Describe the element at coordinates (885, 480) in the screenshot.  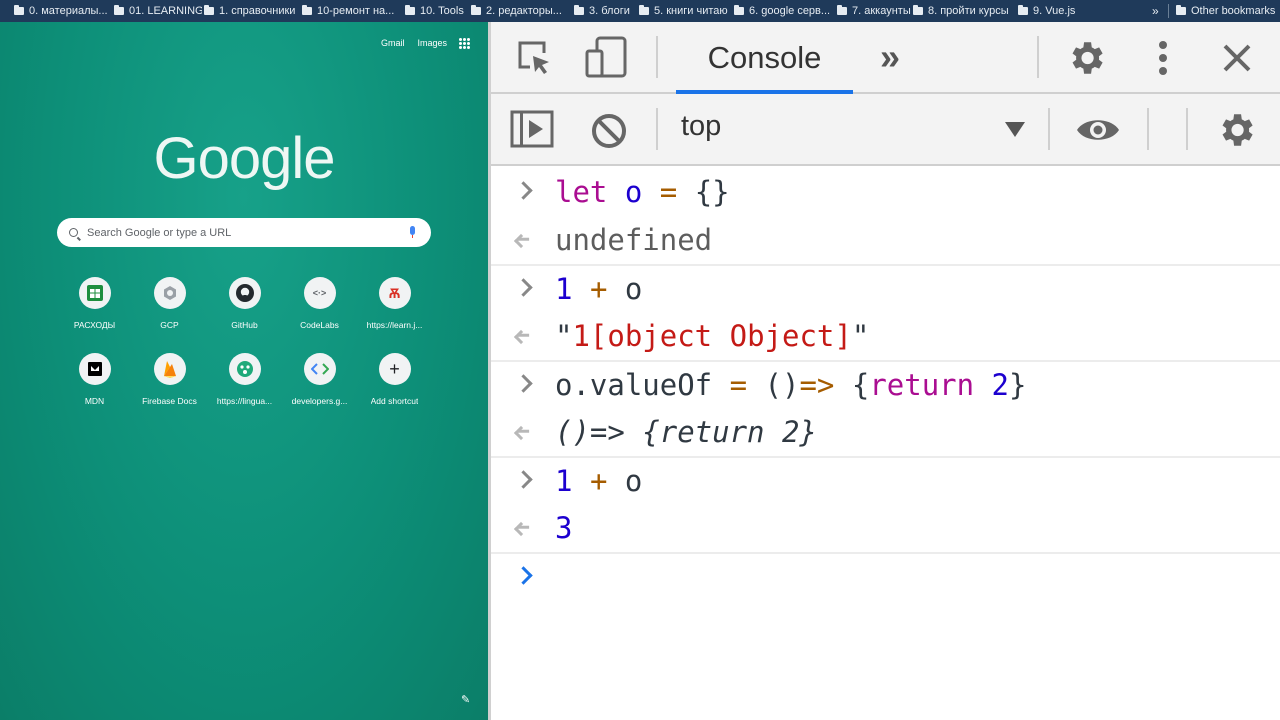
I see `console-input-line: 1 + o` at that location.